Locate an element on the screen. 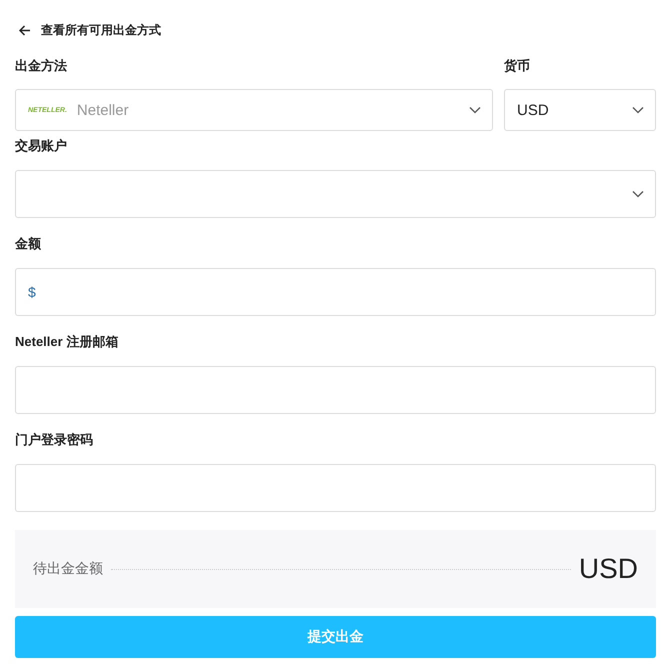 The height and width of the screenshot is (665, 661). field-label: 出金方法 is located at coordinates (41, 66).